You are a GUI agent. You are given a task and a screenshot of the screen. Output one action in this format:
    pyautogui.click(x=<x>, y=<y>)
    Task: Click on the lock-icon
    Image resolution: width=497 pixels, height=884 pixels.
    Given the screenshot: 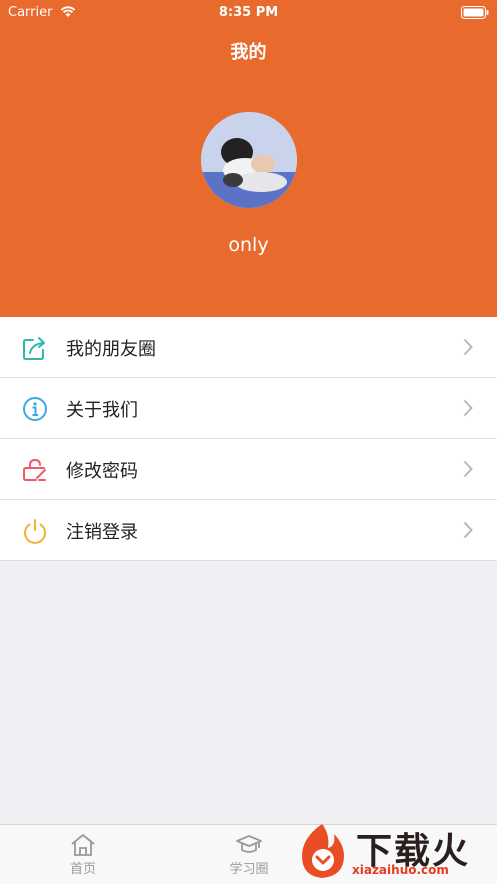 What is the action you would take?
    pyautogui.click(x=34, y=469)
    